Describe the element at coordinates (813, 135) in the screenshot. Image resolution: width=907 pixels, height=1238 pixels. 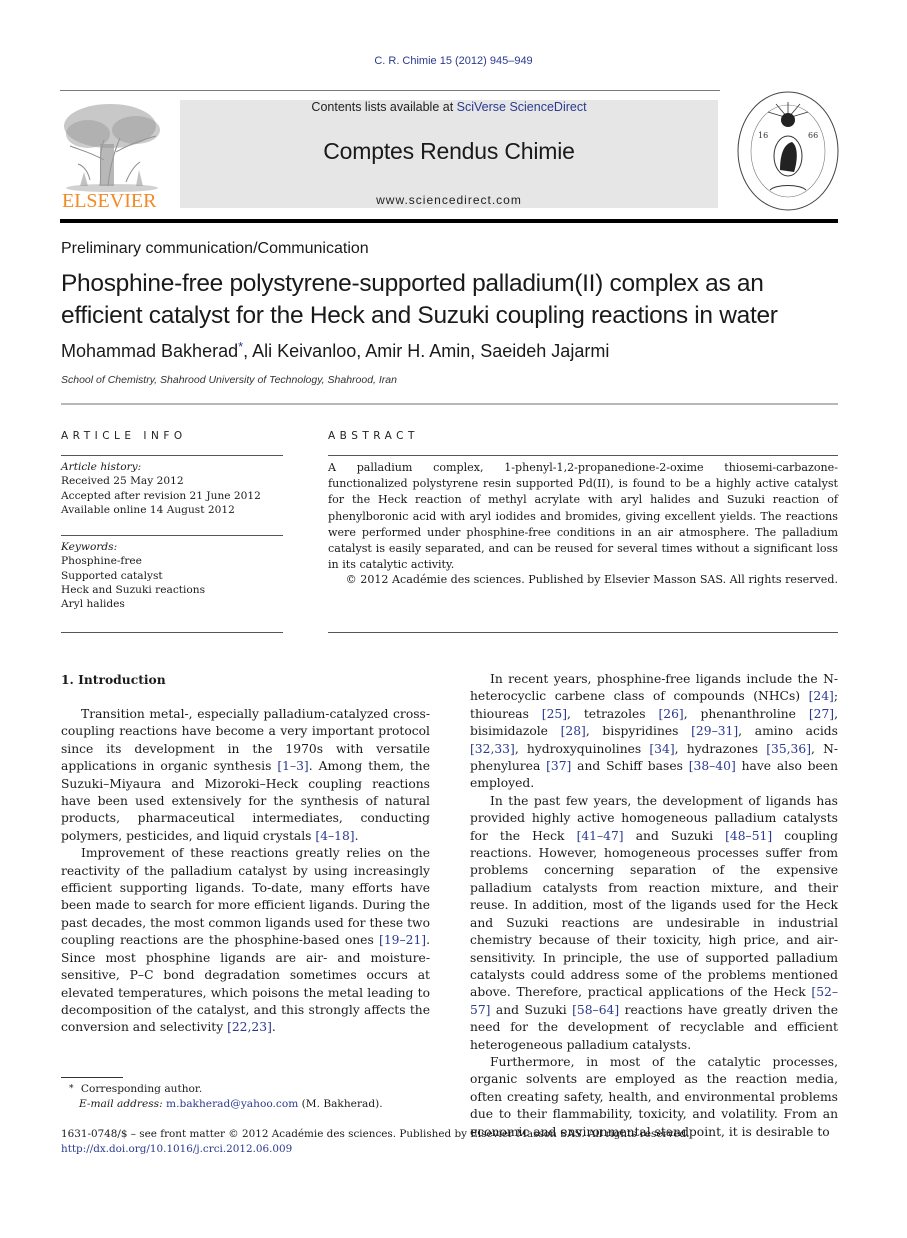
I see `seal-year-right: 66` at that location.